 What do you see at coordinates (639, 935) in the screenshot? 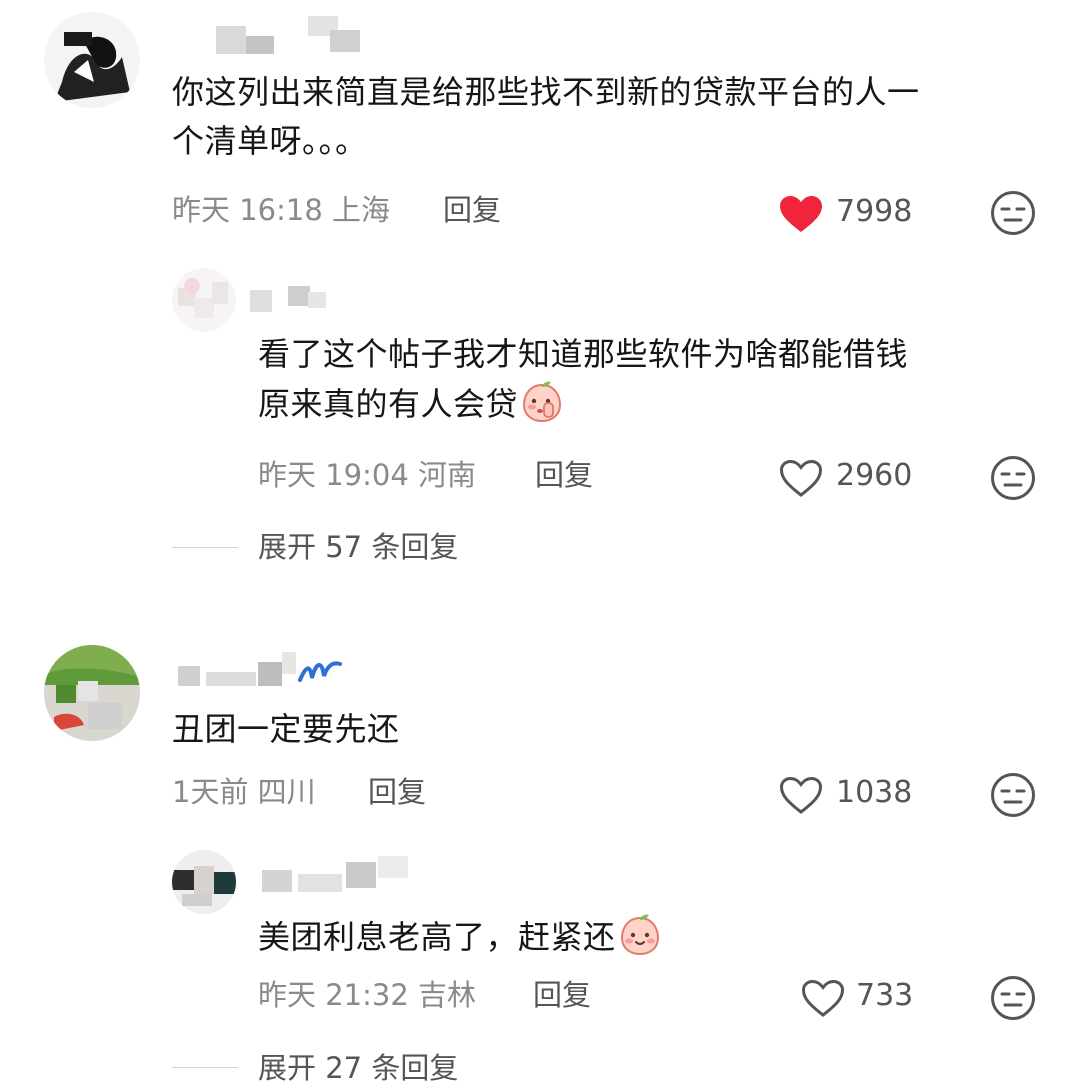
I see `peach-smile-emoji` at bounding box center [639, 935].